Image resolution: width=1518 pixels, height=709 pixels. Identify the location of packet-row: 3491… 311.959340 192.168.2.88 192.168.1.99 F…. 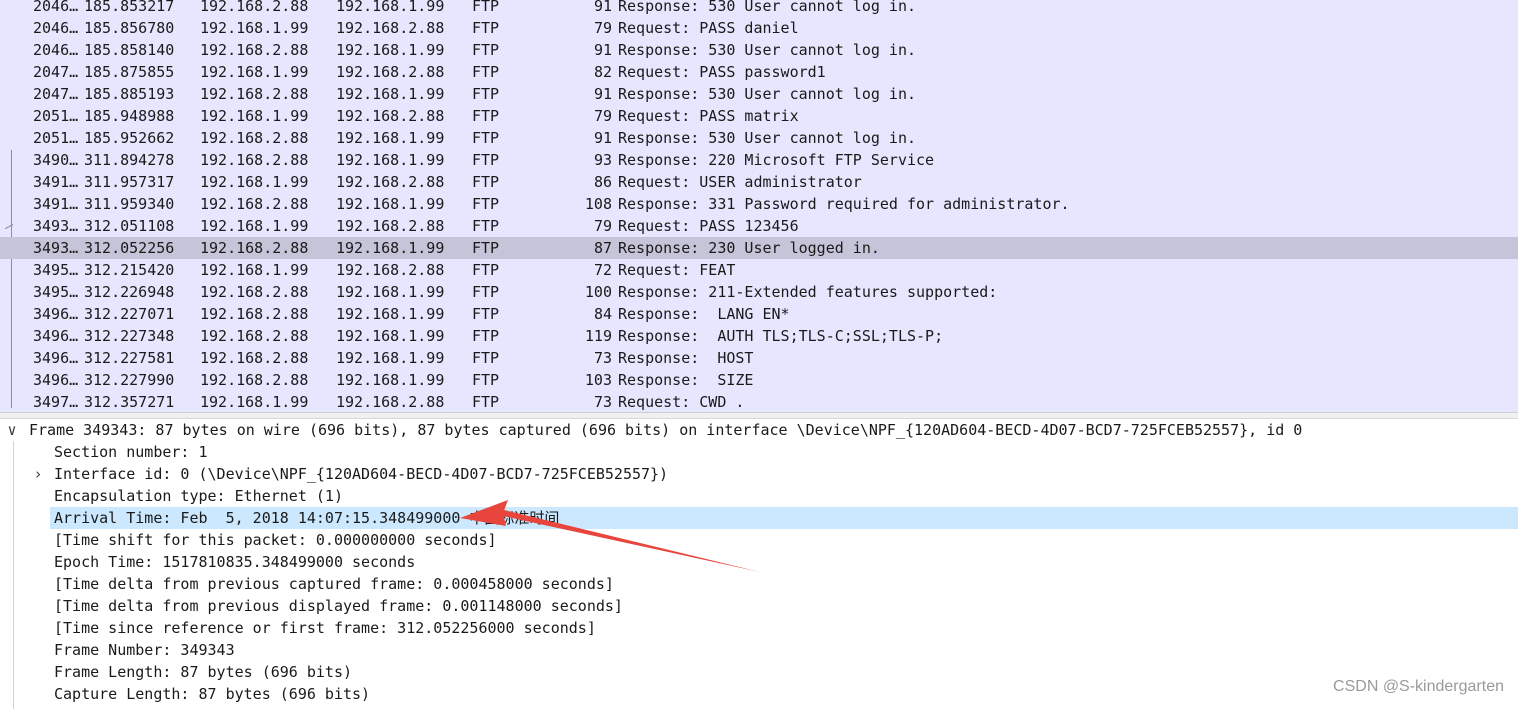
(759, 204).